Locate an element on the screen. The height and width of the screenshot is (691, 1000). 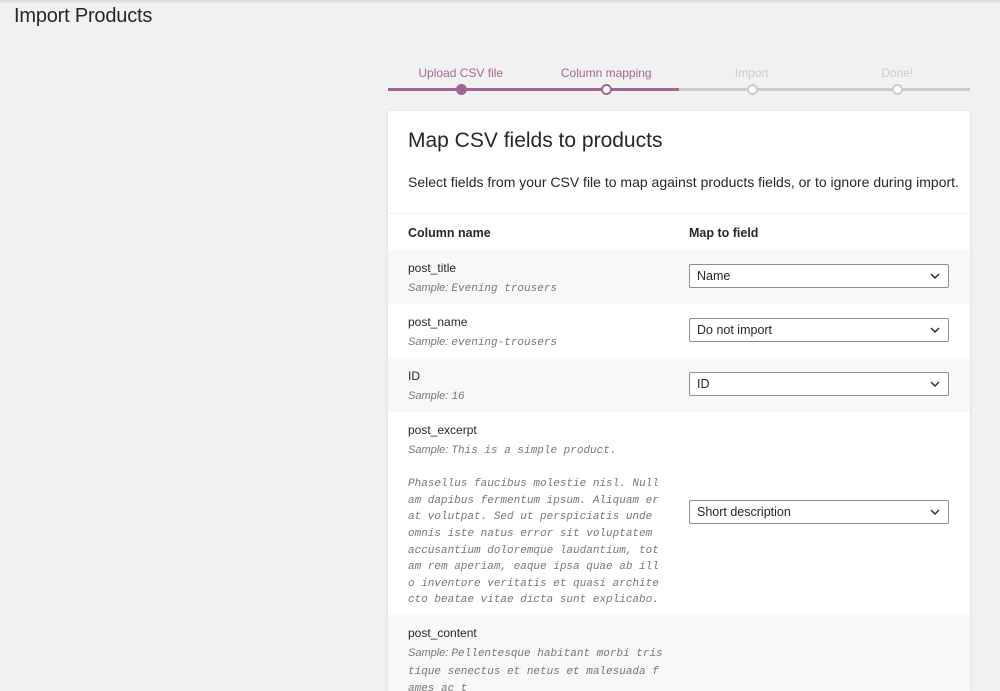
sample-value: evening-trousers is located at coordinates (504, 343).